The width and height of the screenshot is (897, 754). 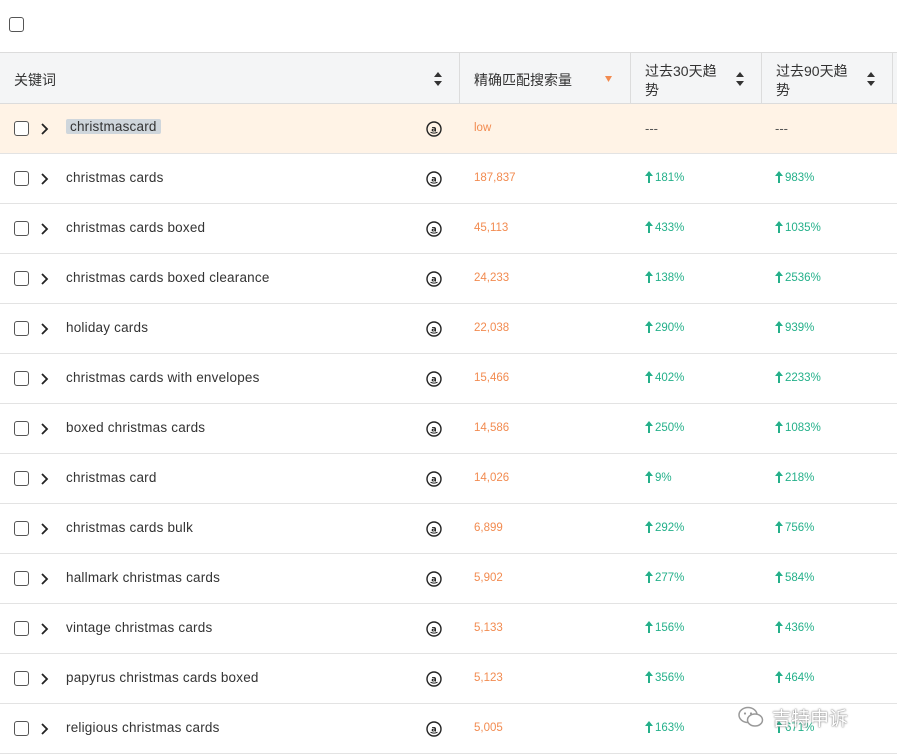 What do you see at coordinates (448, 179) in the screenshot?
I see `table-row: christmas cards a 187,837 181% 983%` at bounding box center [448, 179].